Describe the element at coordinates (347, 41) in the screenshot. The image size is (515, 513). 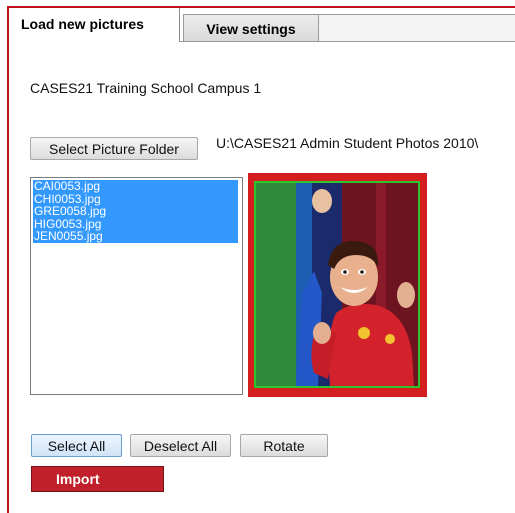
I see `tab-bar-divider` at that location.